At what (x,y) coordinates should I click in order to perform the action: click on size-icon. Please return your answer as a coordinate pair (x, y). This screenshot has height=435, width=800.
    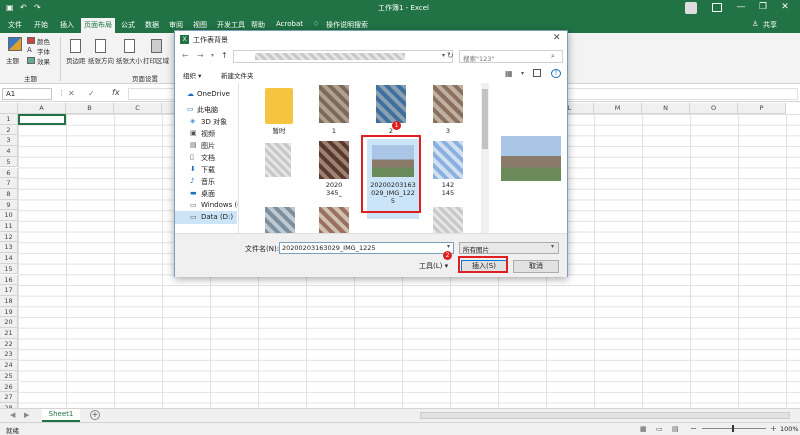
    Looking at the image, I should click on (129, 46).